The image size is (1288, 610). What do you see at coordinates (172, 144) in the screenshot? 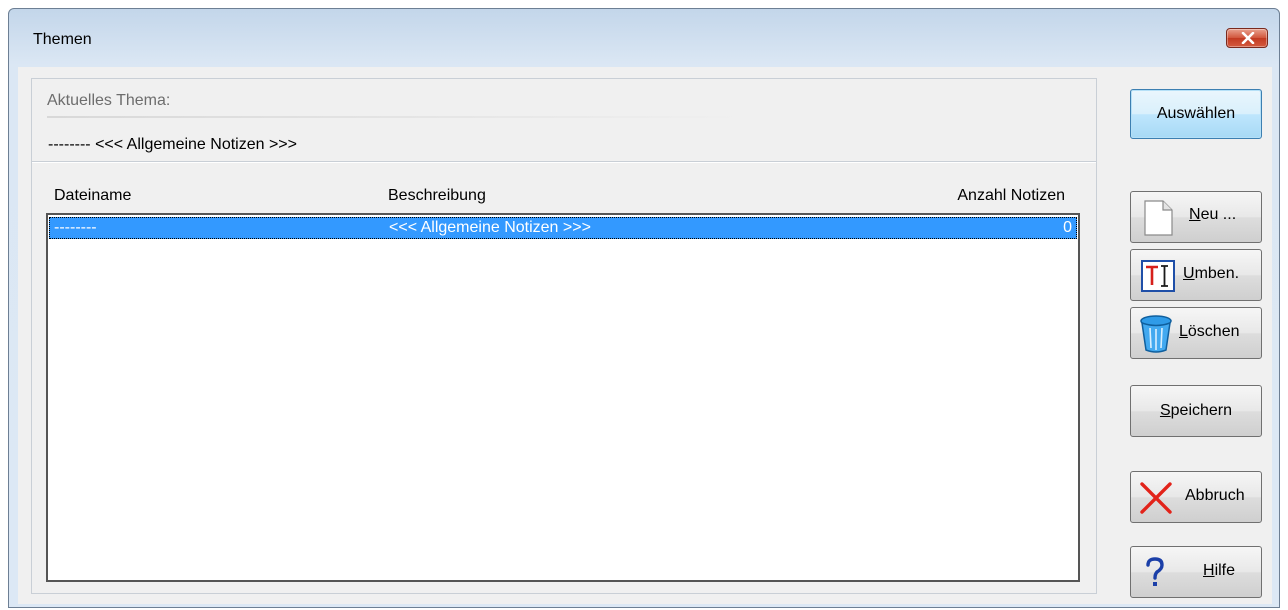
I see `current-topic-value: -------- <<< Allgemeine Notizen >>>` at bounding box center [172, 144].